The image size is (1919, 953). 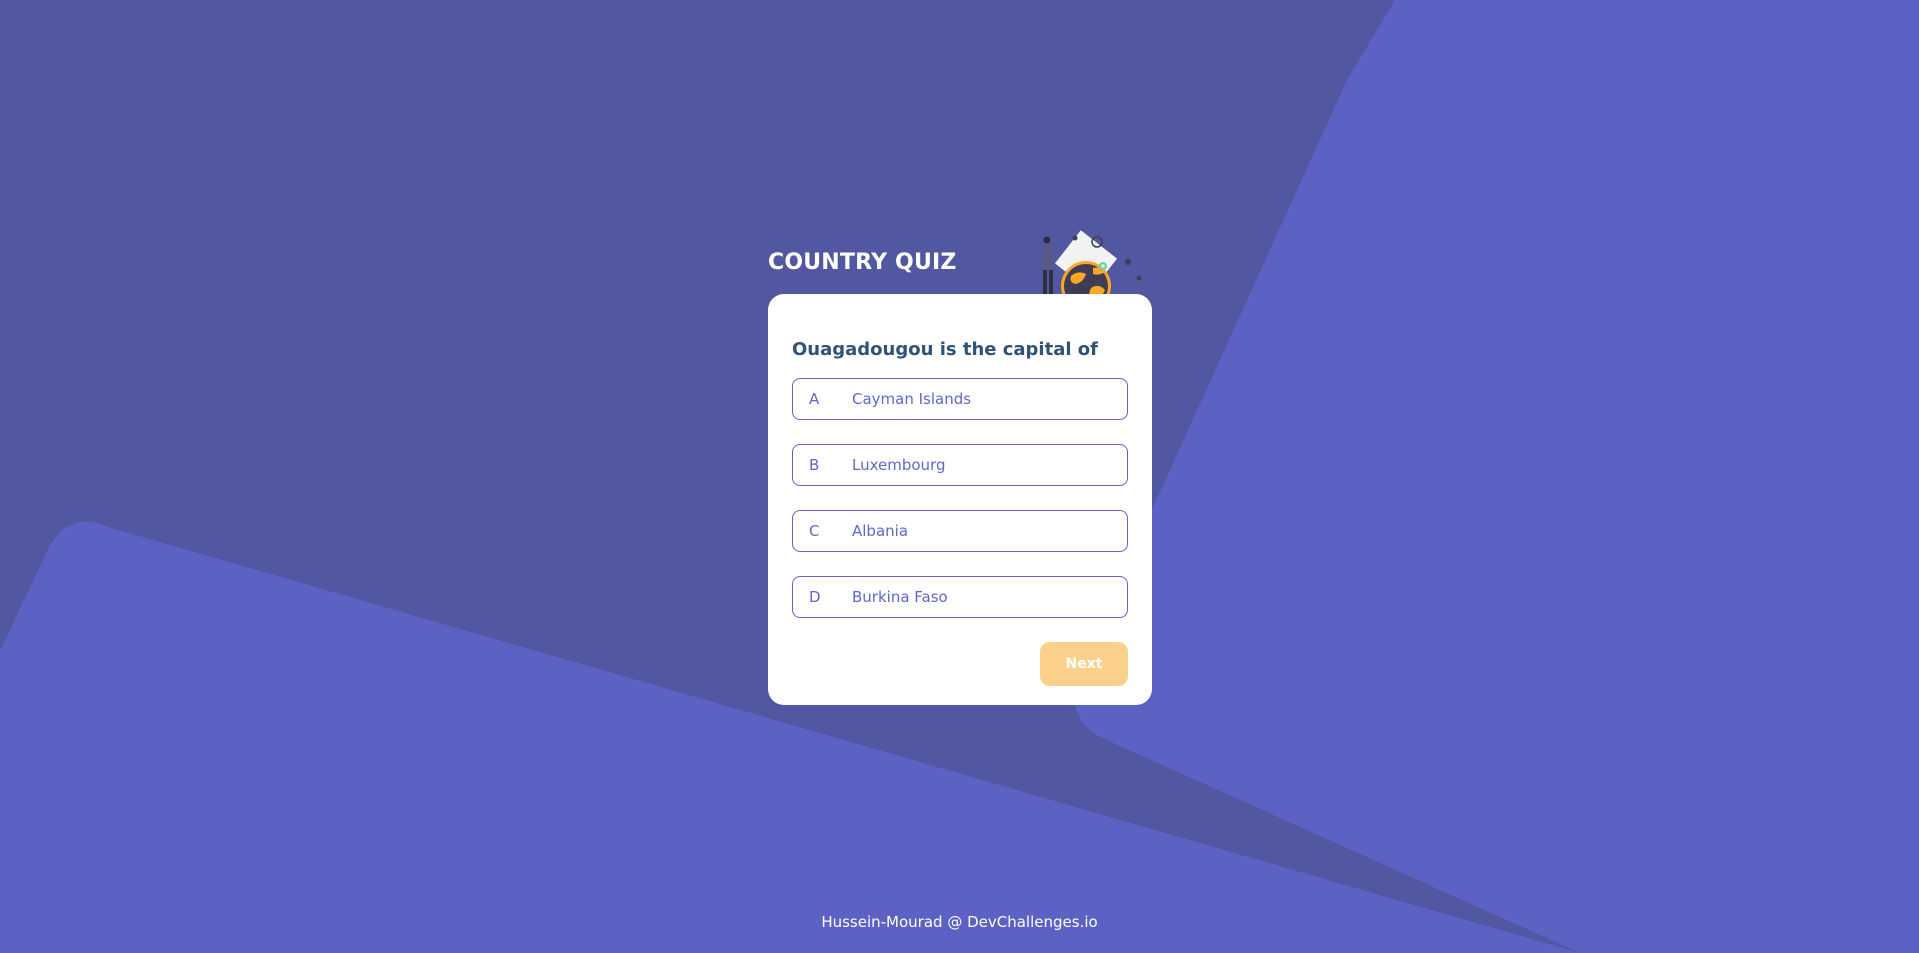 I want to click on option-letter: B, so click(x=814, y=465).